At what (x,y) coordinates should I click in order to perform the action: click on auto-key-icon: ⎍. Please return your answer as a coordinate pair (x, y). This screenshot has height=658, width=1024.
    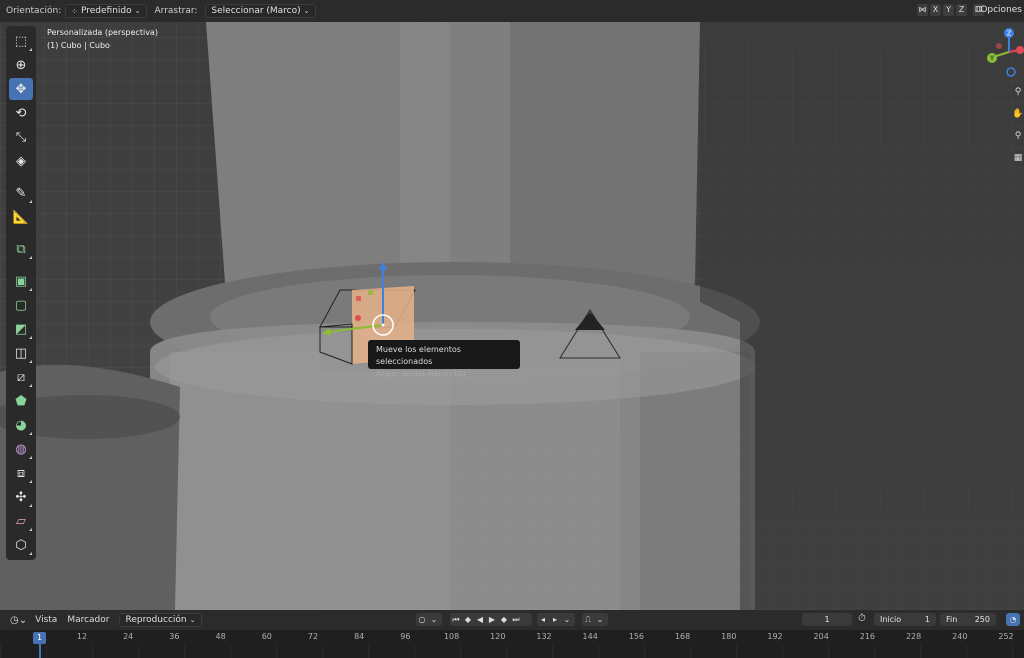
    Looking at the image, I should click on (588, 619).